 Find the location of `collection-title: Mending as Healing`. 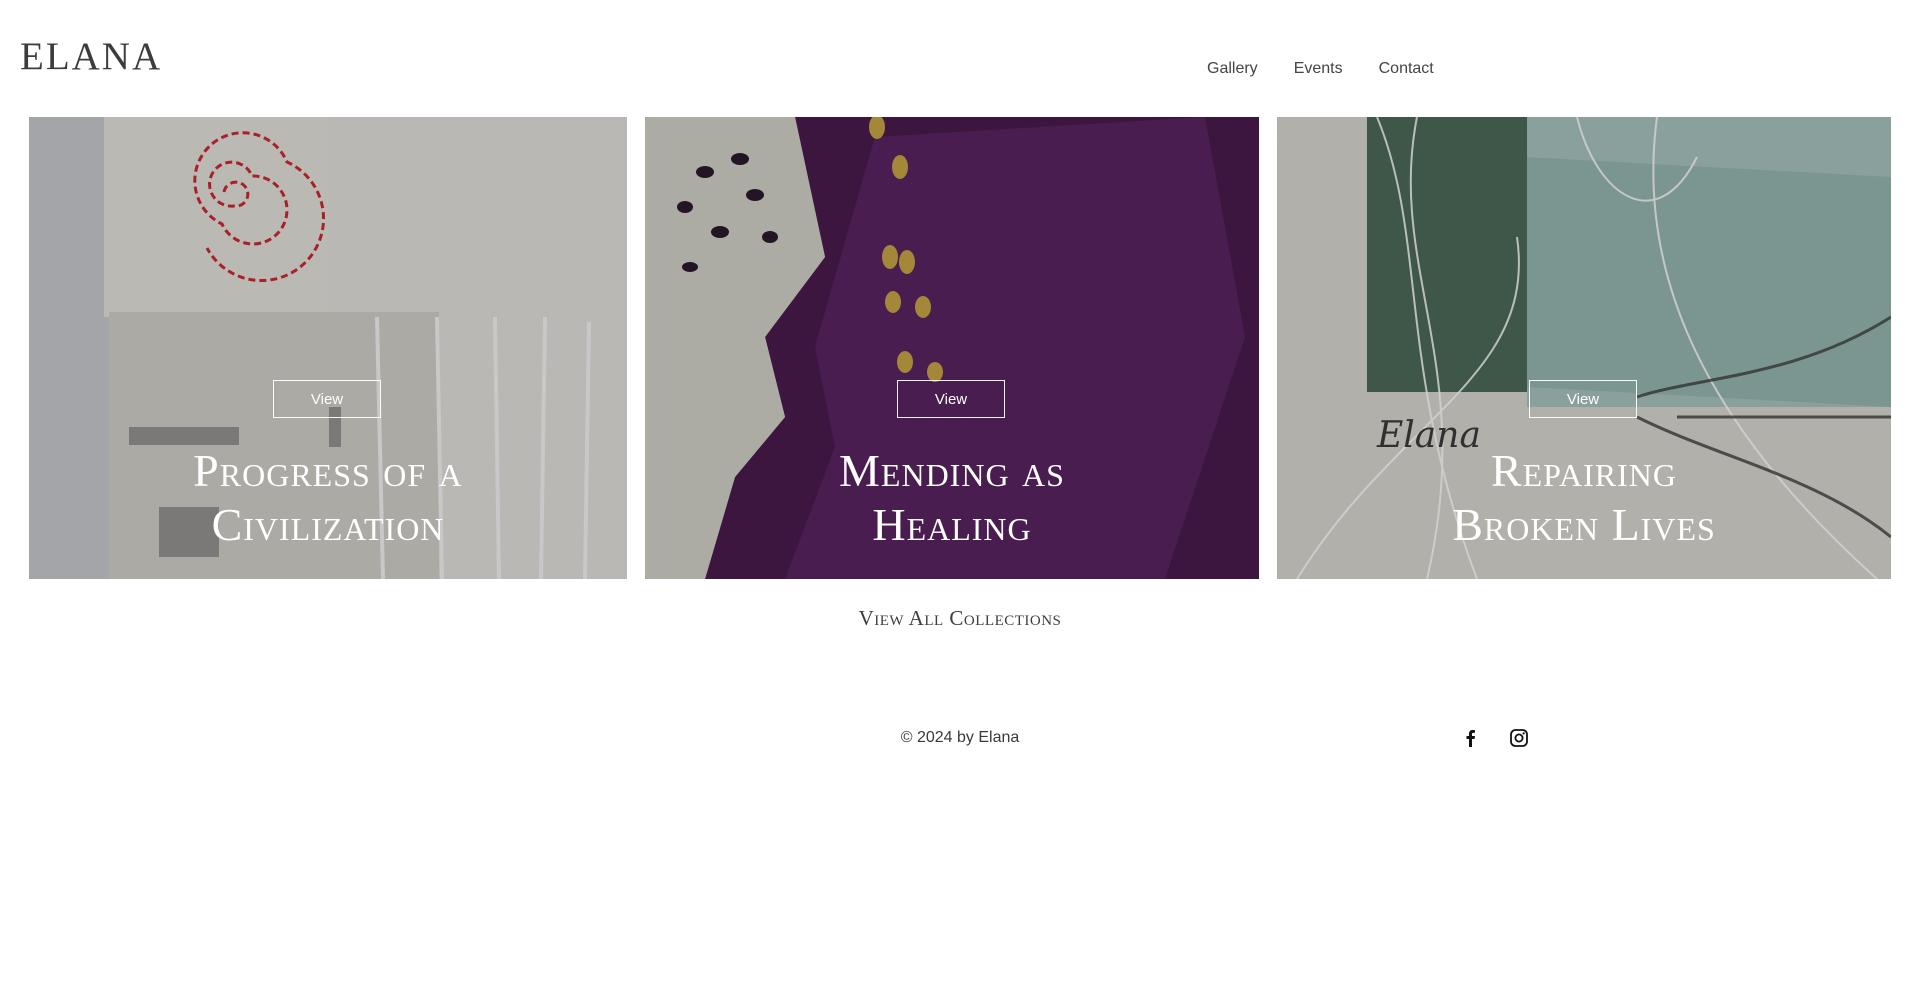

collection-title: Mending as Healing is located at coordinates (952, 498).